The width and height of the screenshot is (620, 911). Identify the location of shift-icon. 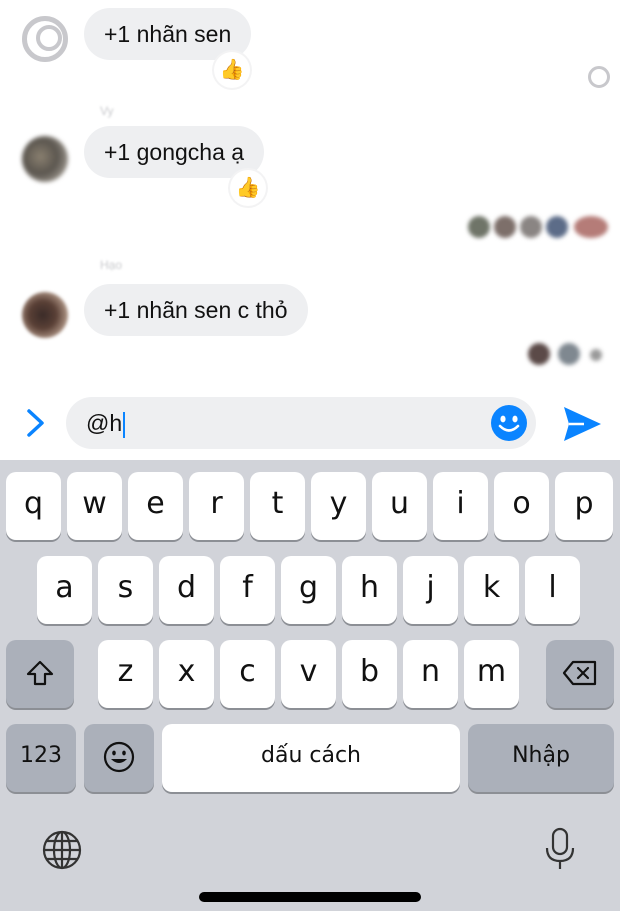
(40, 671).